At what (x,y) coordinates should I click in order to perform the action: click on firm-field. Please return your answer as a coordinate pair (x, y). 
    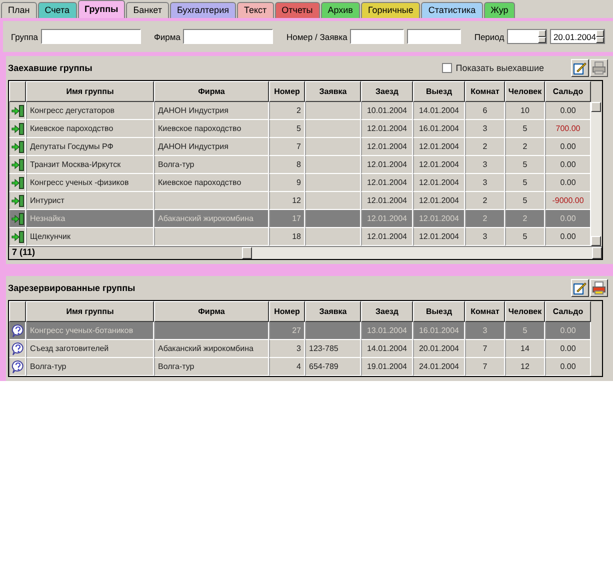
    Looking at the image, I should click on (228, 36).